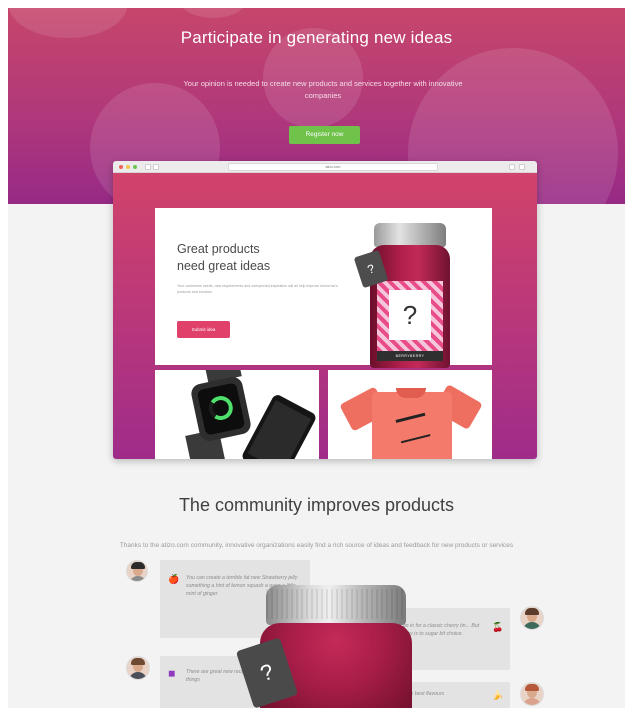  I want to click on smartwatch-card, so click(237, 414).